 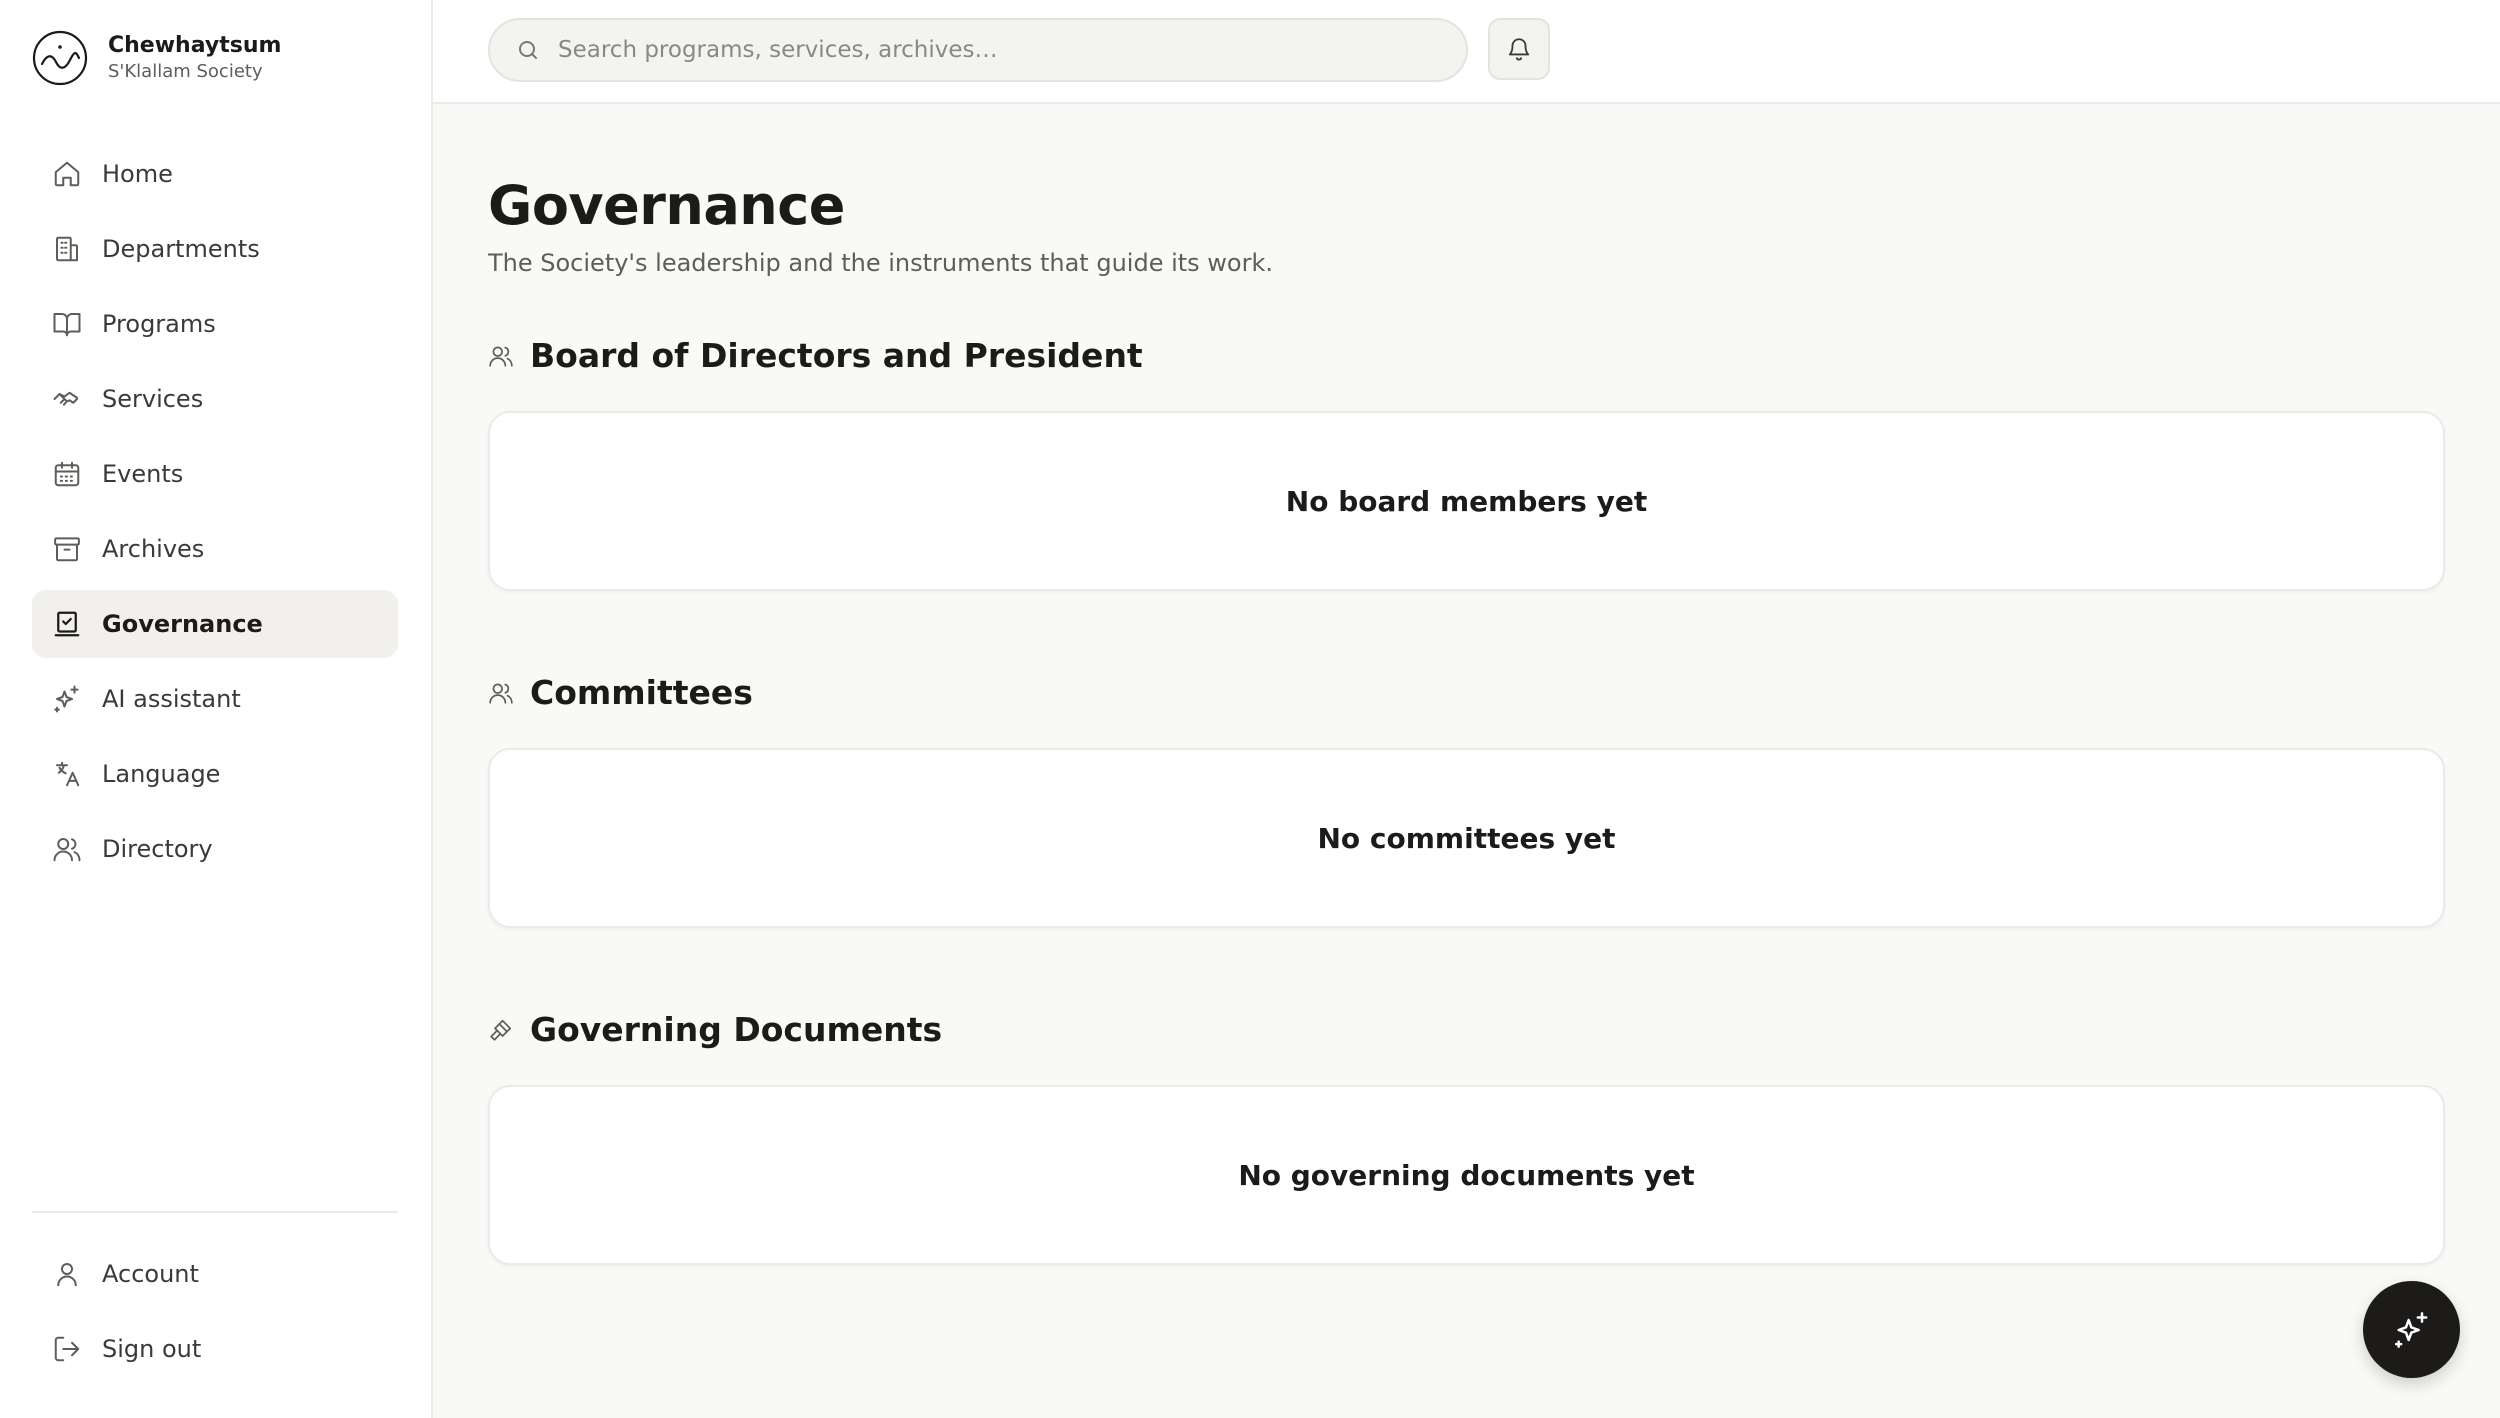 What do you see at coordinates (60, 58) in the screenshot?
I see `logo-icon` at bounding box center [60, 58].